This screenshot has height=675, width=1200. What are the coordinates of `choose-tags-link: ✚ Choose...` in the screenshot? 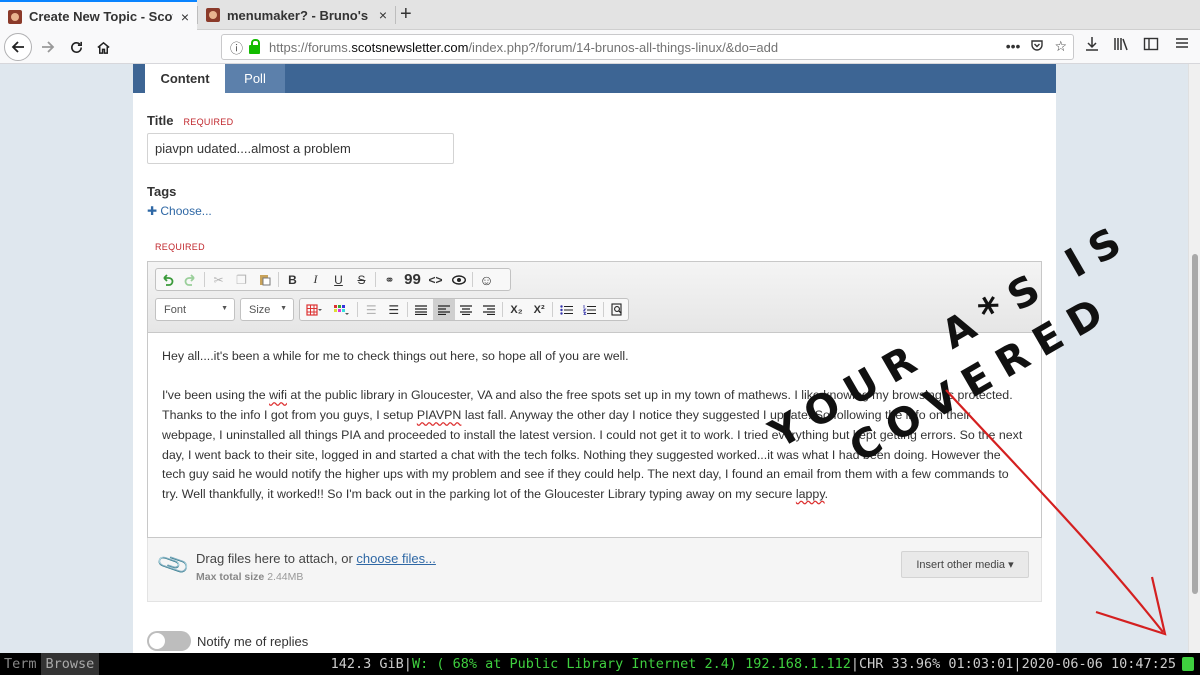 It's located at (179, 211).